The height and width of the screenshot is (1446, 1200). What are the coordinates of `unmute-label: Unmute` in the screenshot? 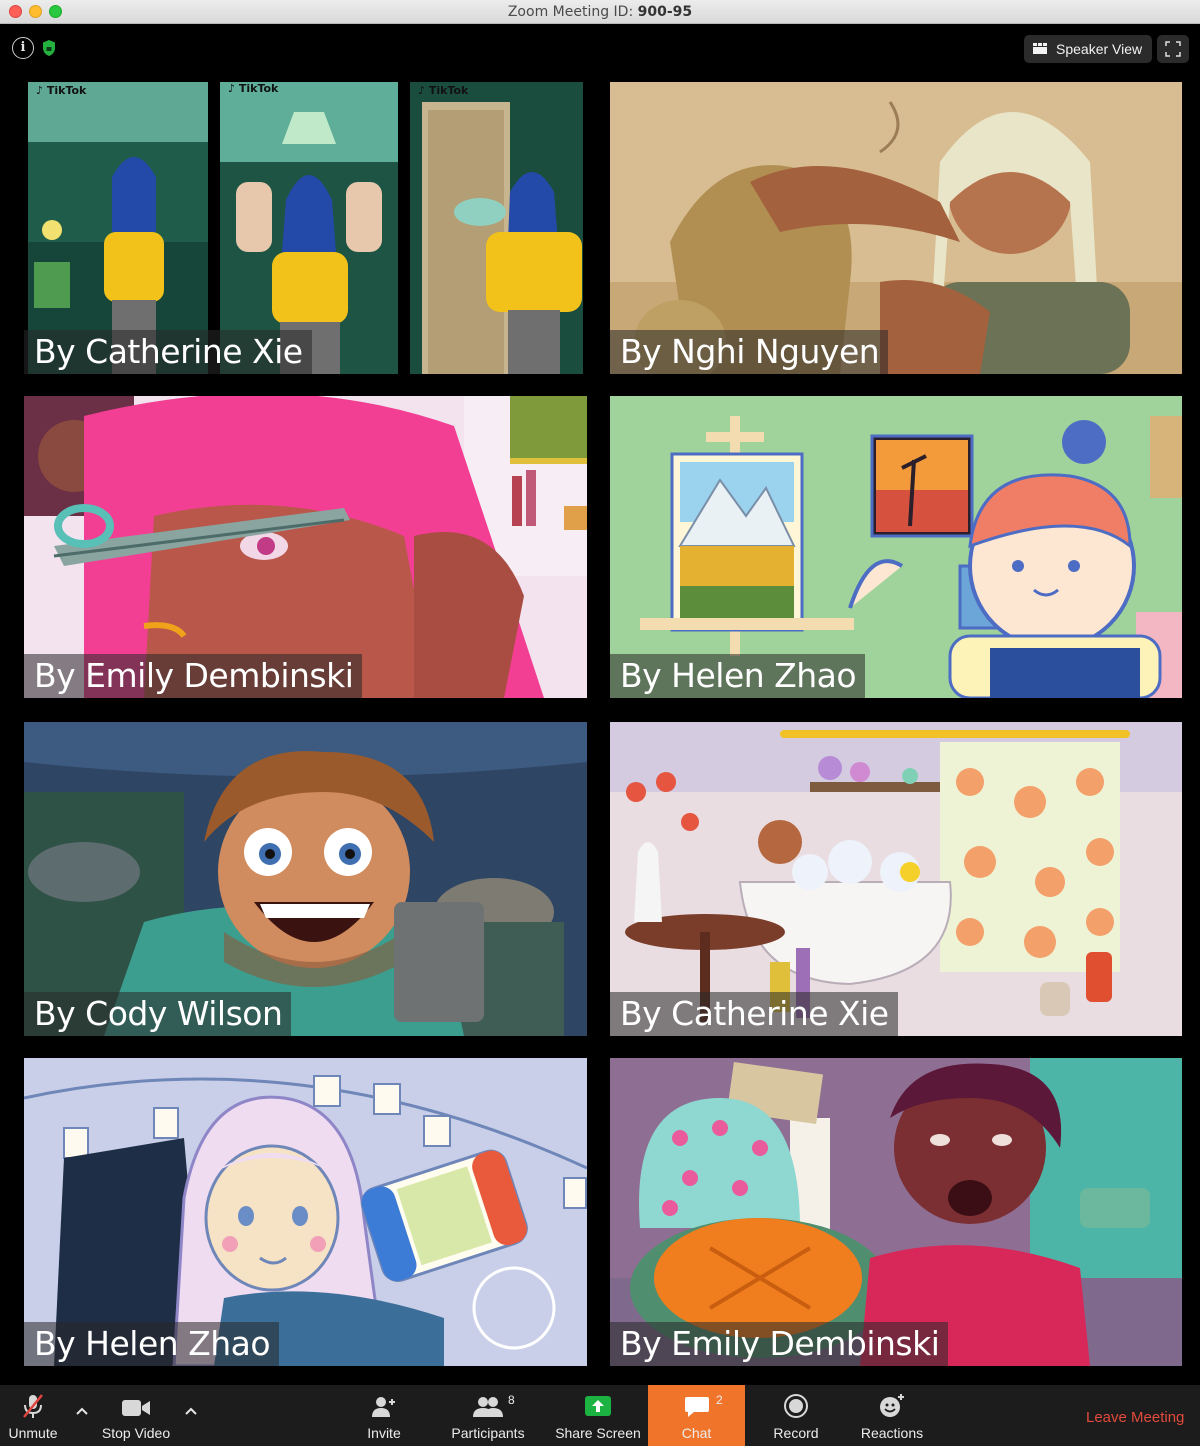 It's located at (33, 1433).